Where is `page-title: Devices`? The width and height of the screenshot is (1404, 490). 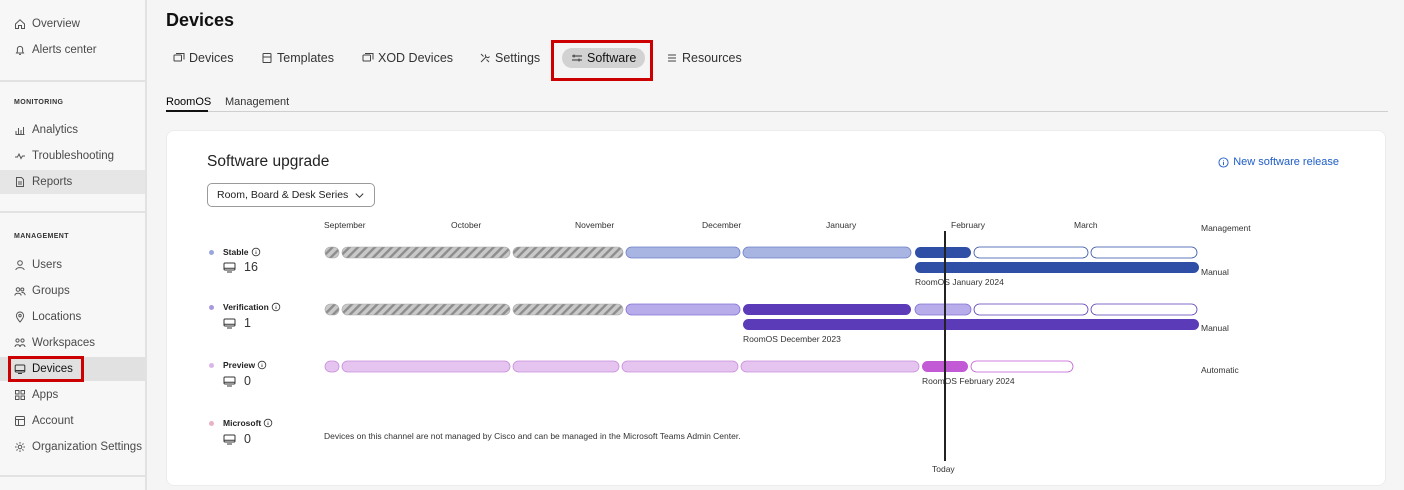 page-title: Devices is located at coordinates (200, 20).